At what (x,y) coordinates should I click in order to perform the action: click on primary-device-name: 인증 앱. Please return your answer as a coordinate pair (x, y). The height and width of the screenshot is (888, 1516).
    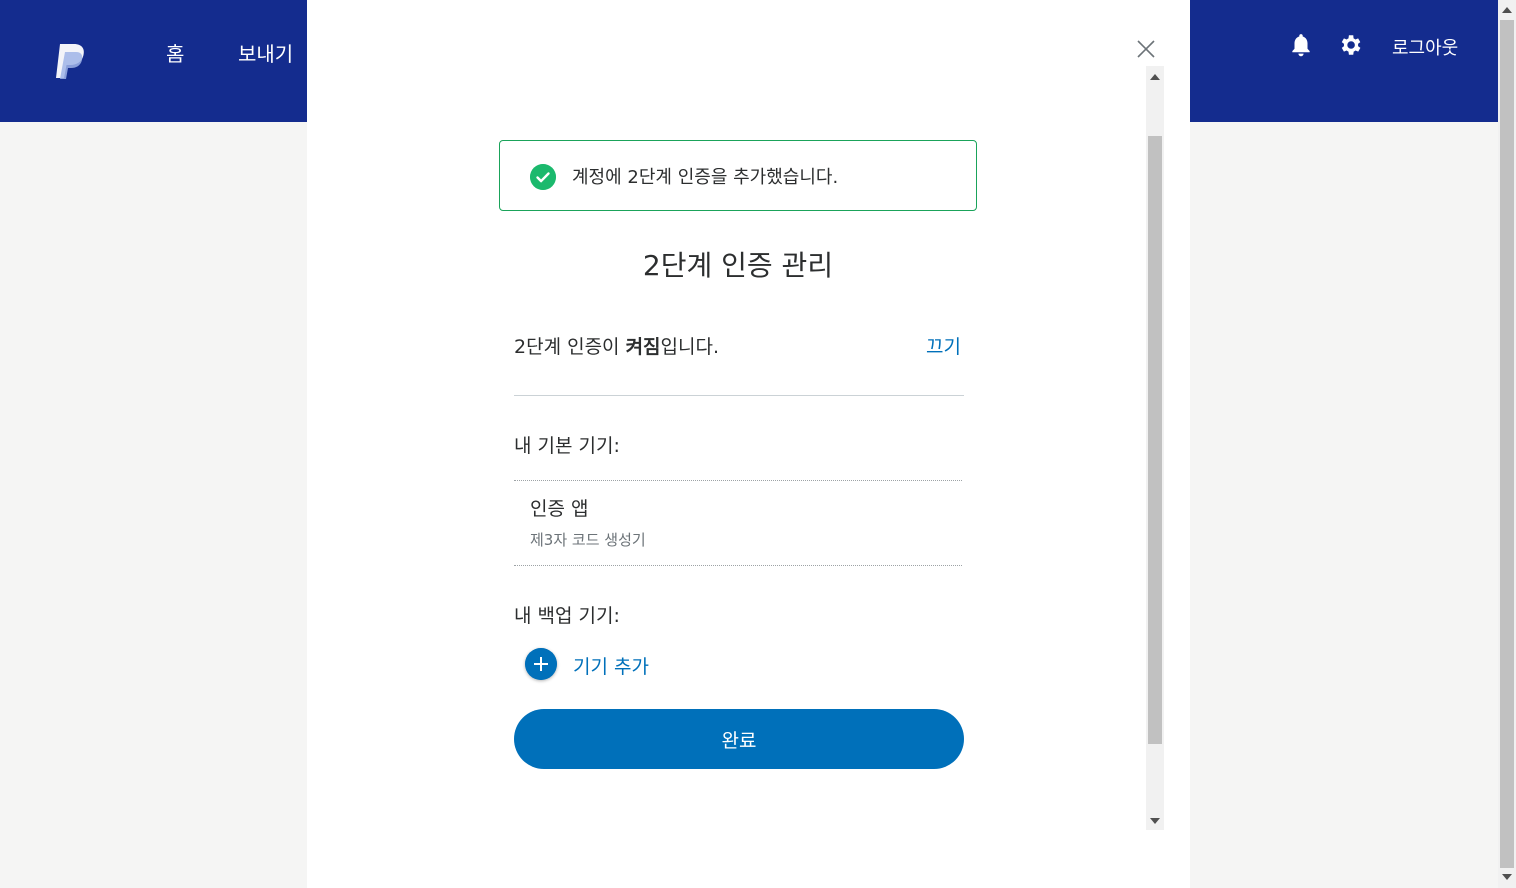
    Looking at the image, I should click on (559, 509).